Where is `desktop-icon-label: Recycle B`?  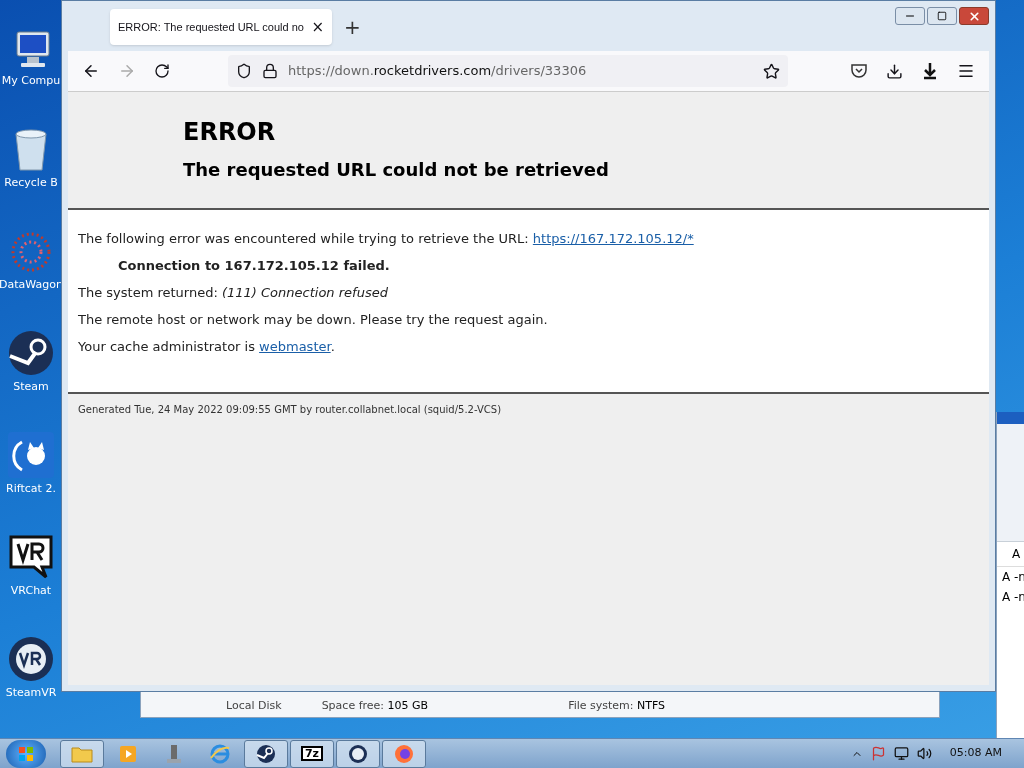
desktop-icon-label: Recycle B is located at coordinates (31, 183).